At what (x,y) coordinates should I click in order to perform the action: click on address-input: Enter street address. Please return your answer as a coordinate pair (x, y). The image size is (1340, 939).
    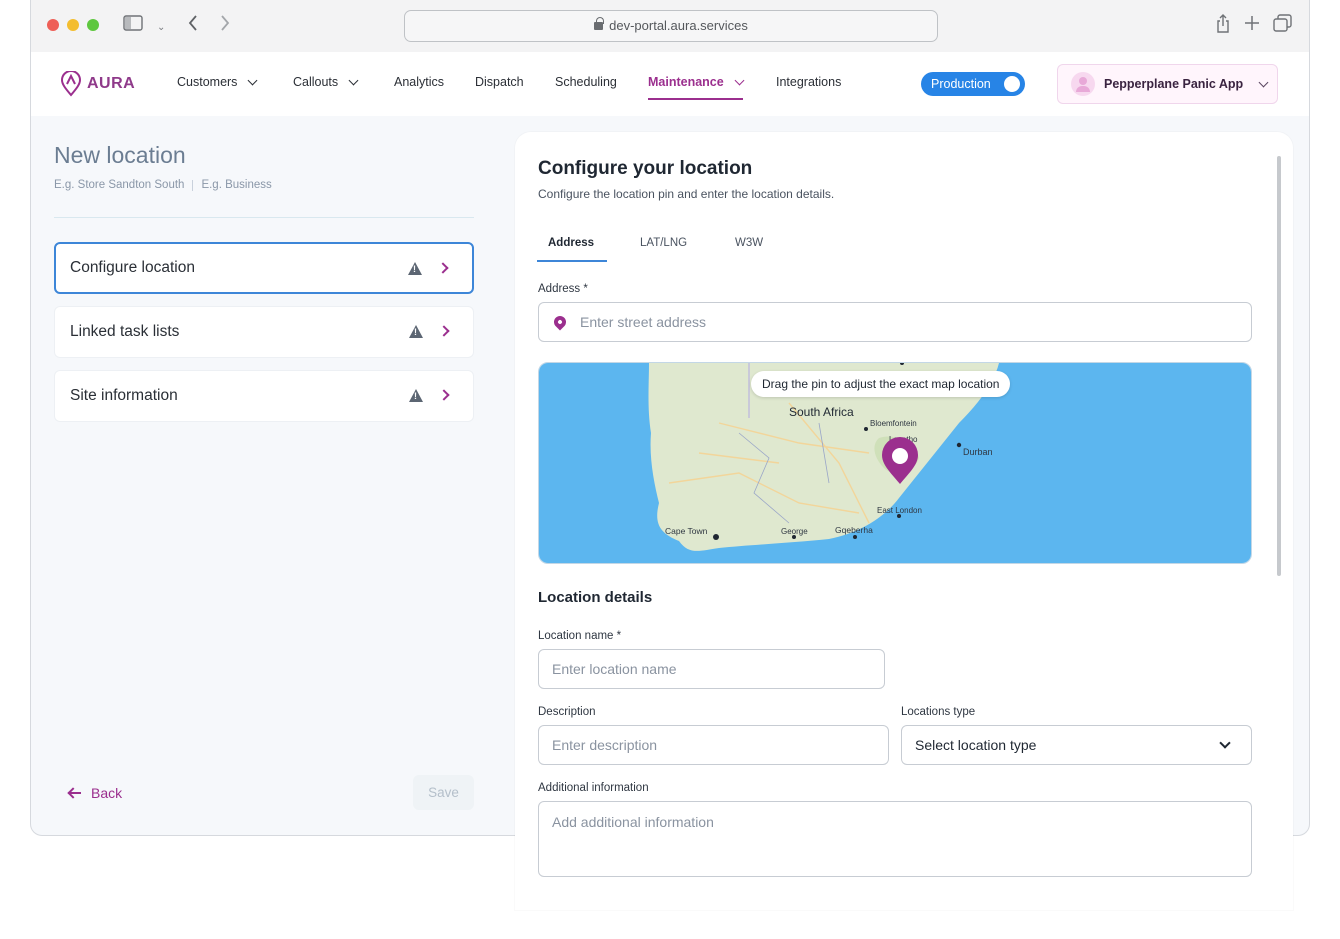
    Looking at the image, I should click on (895, 322).